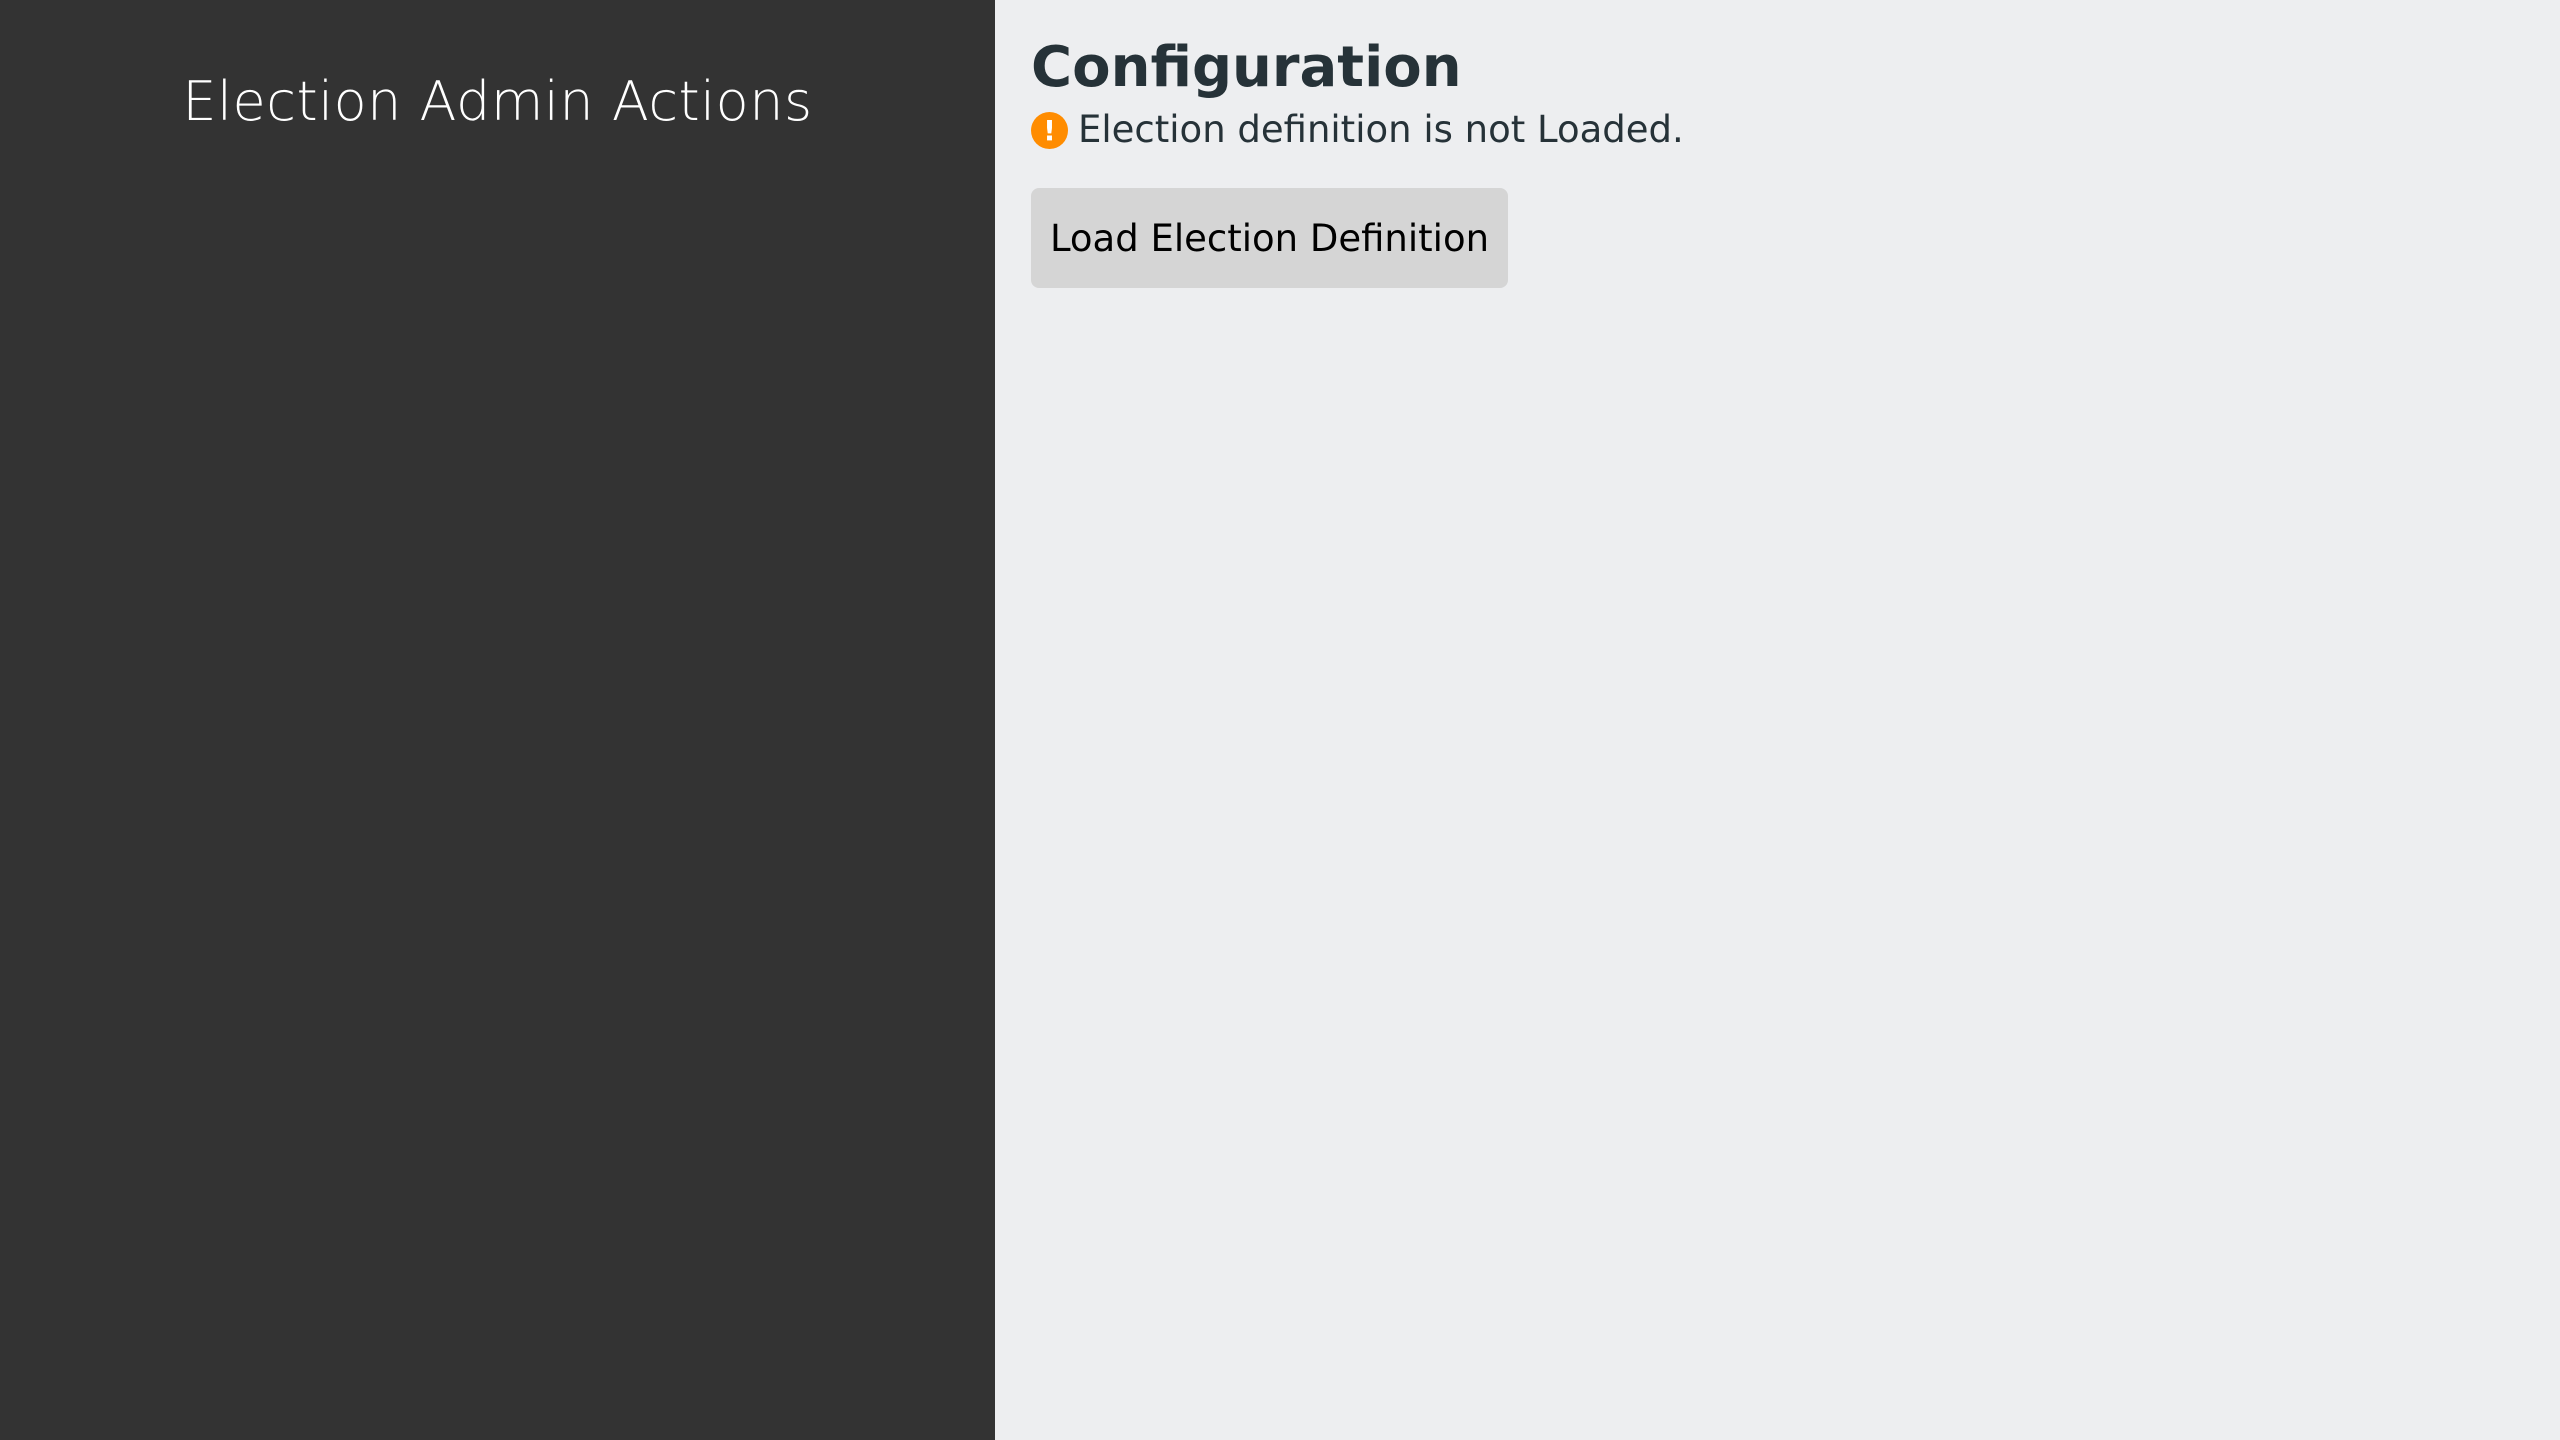  I want to click on load-election-definition-button: Load Election Definition, so click(1269, 238).